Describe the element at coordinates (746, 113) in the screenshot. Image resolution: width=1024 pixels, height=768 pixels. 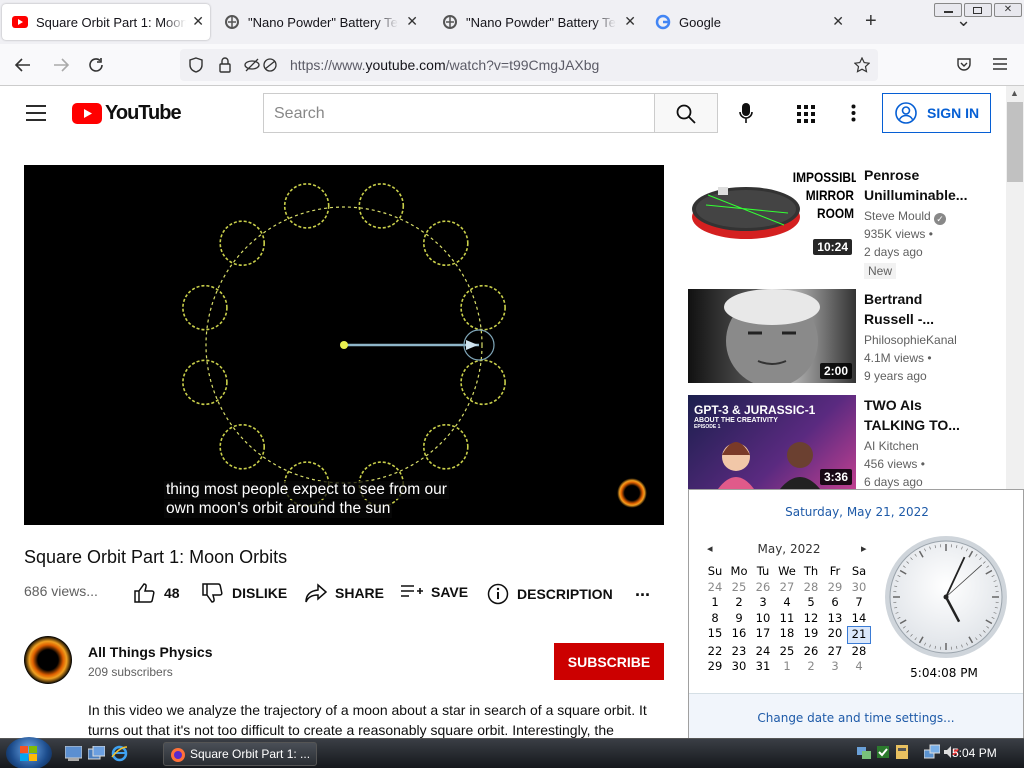
I see `microphone-icon` at that location.